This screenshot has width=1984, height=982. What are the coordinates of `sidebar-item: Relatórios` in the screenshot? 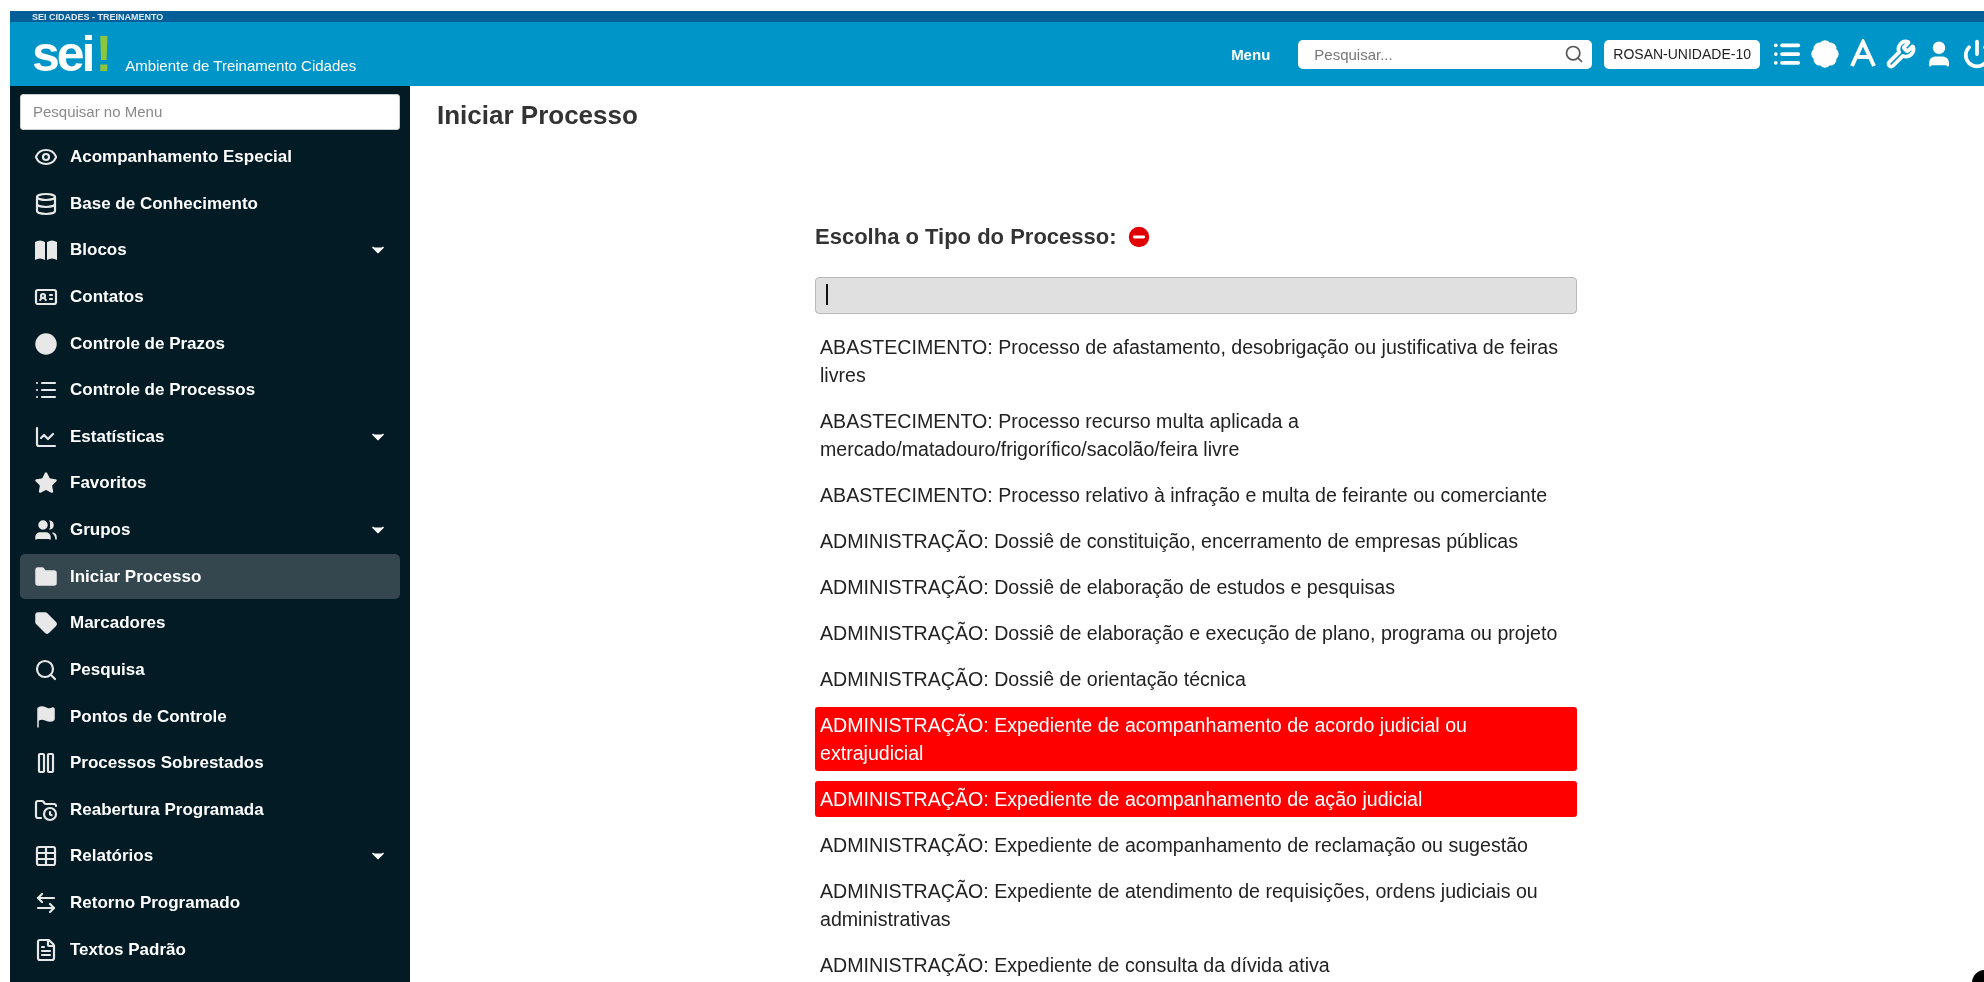 It's located at (210, 856).